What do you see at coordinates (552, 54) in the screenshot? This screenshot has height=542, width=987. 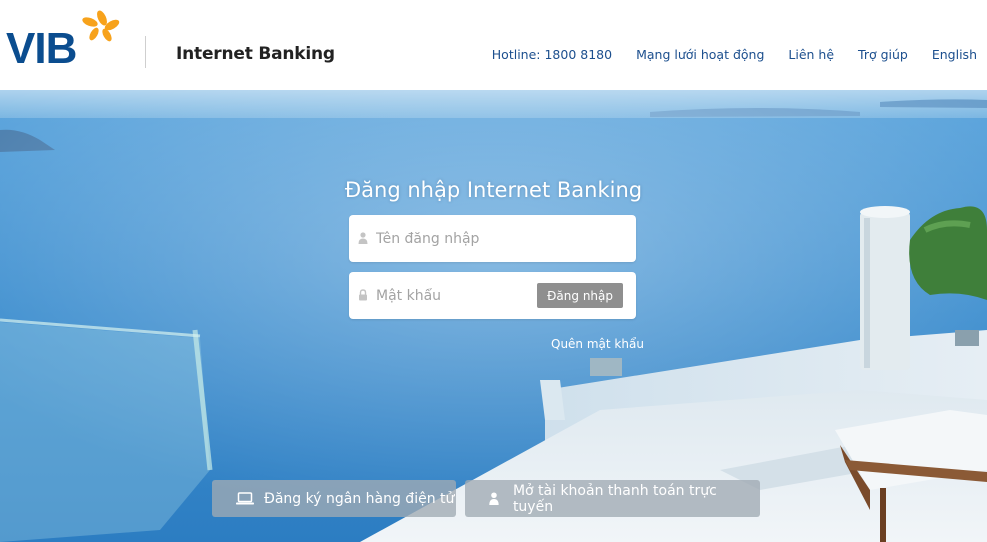 I see `nav-hotline-link: Hotline: 1800 8180` at bounding box center [552, 54].